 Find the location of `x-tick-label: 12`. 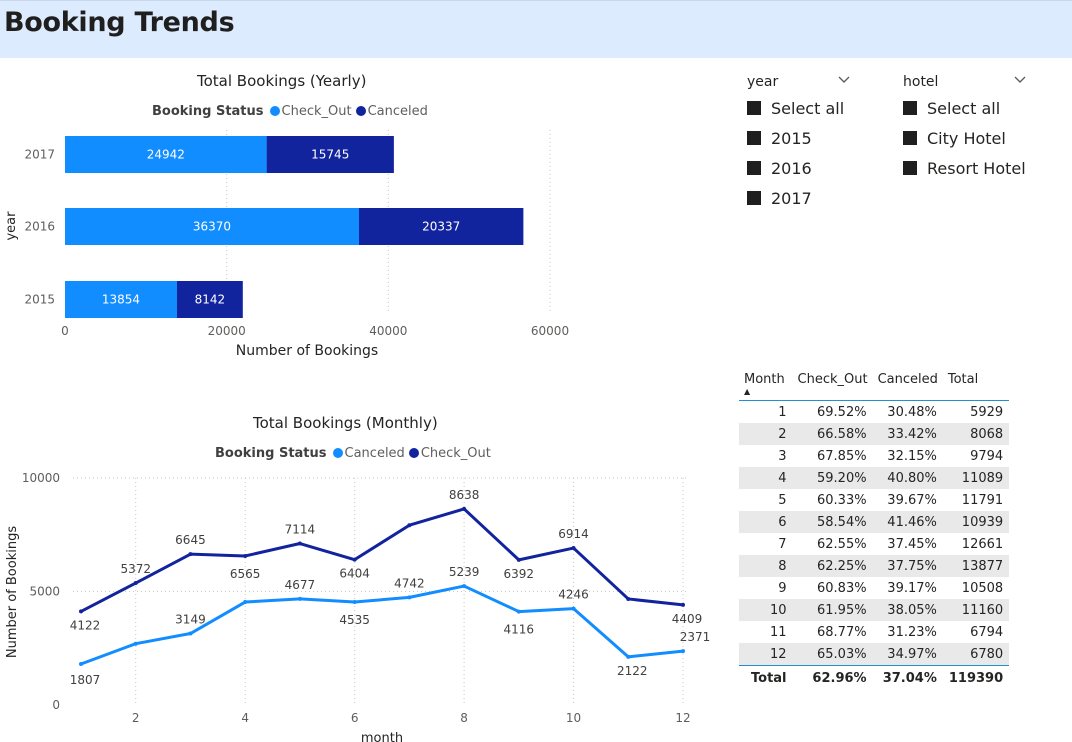

x-tick-label: 12 is located at coordinates (682, 718).